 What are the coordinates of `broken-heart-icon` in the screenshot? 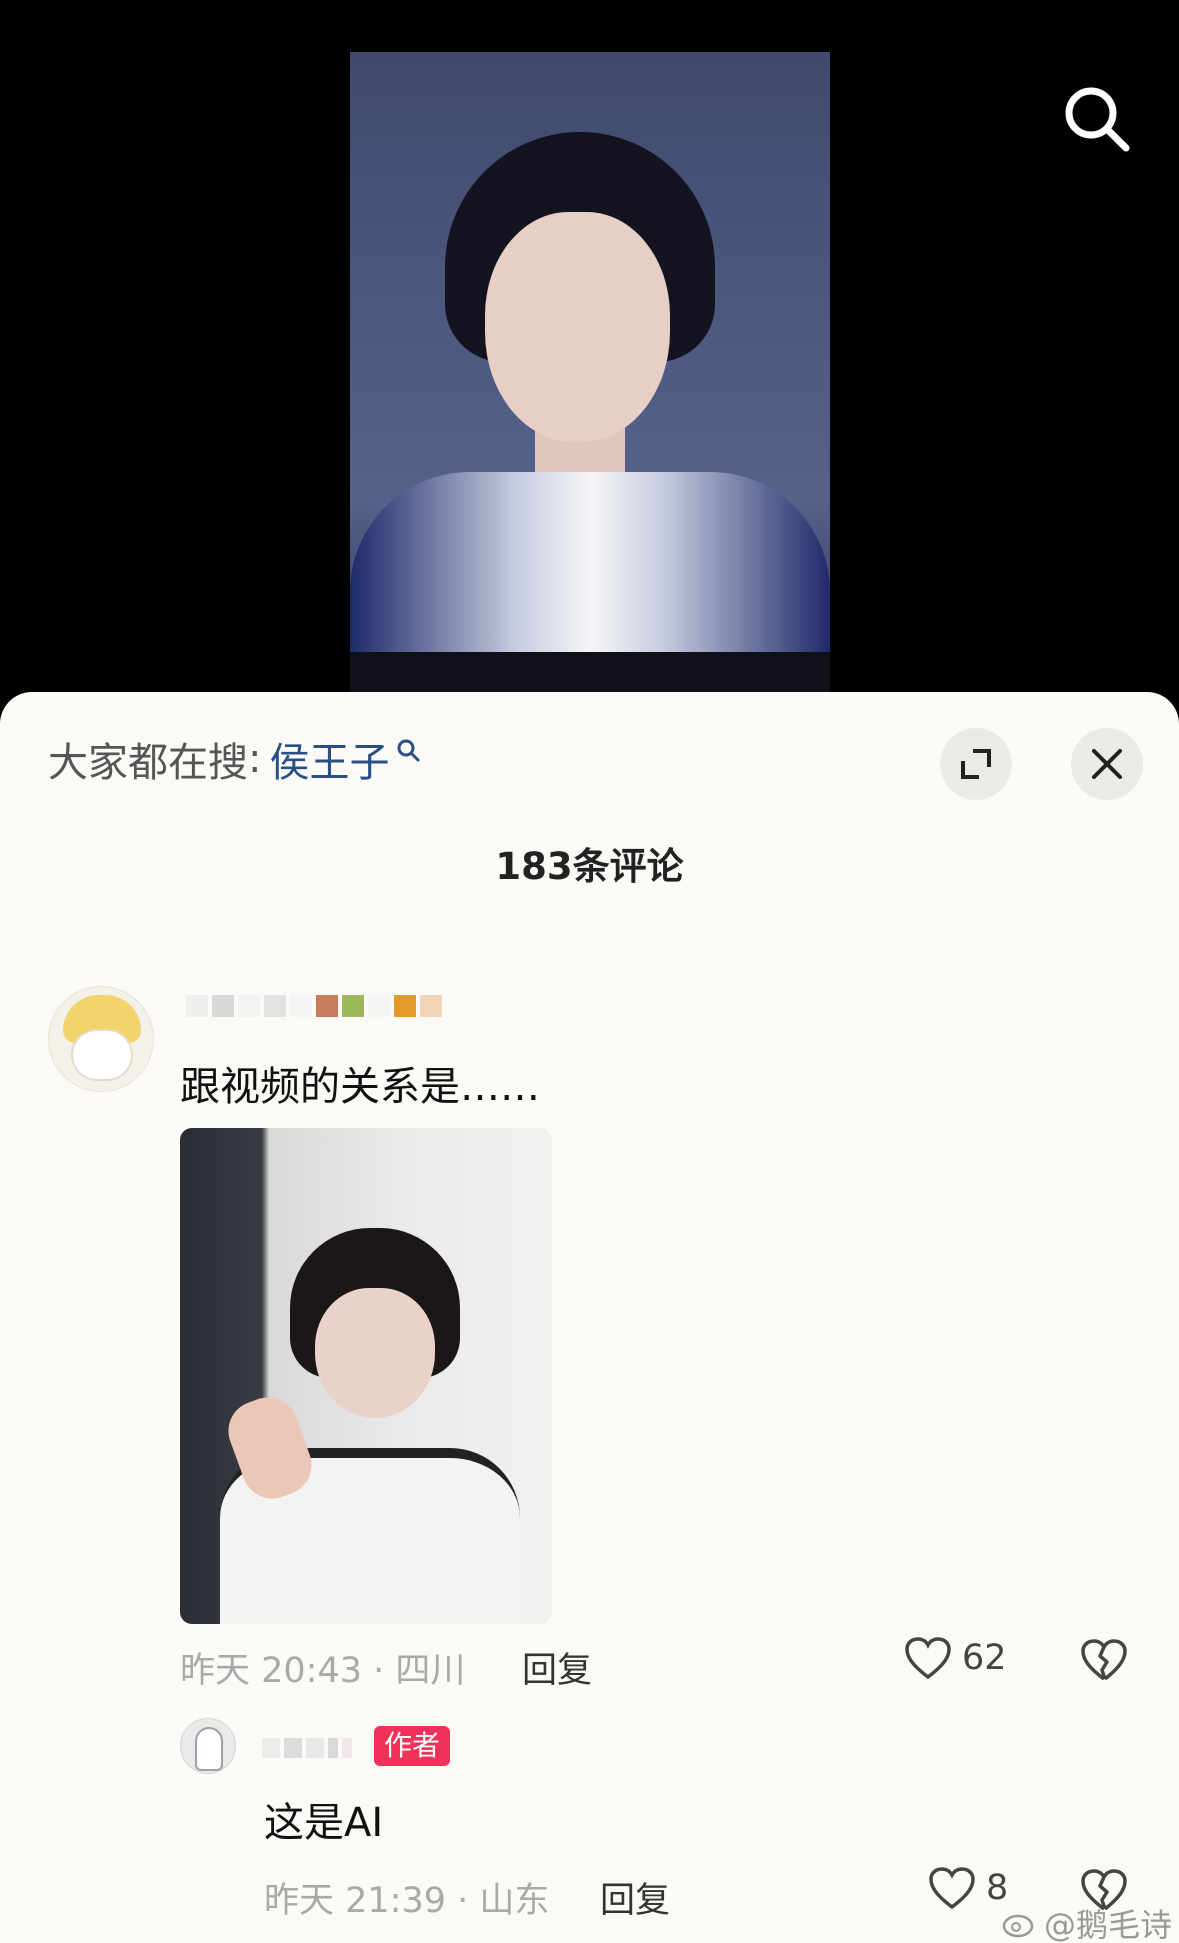 It's located at (1104, 1660).